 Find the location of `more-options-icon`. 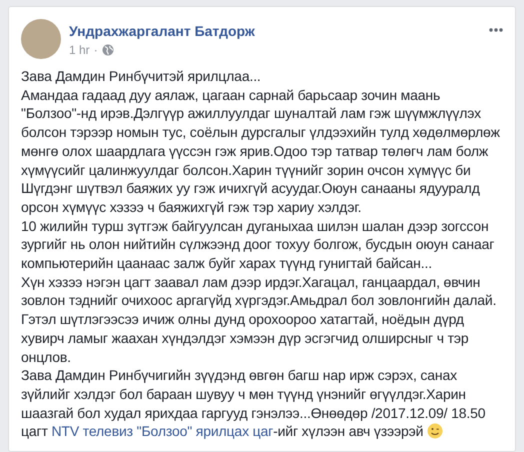

more-options-icon is located at coordinates (496, 30).